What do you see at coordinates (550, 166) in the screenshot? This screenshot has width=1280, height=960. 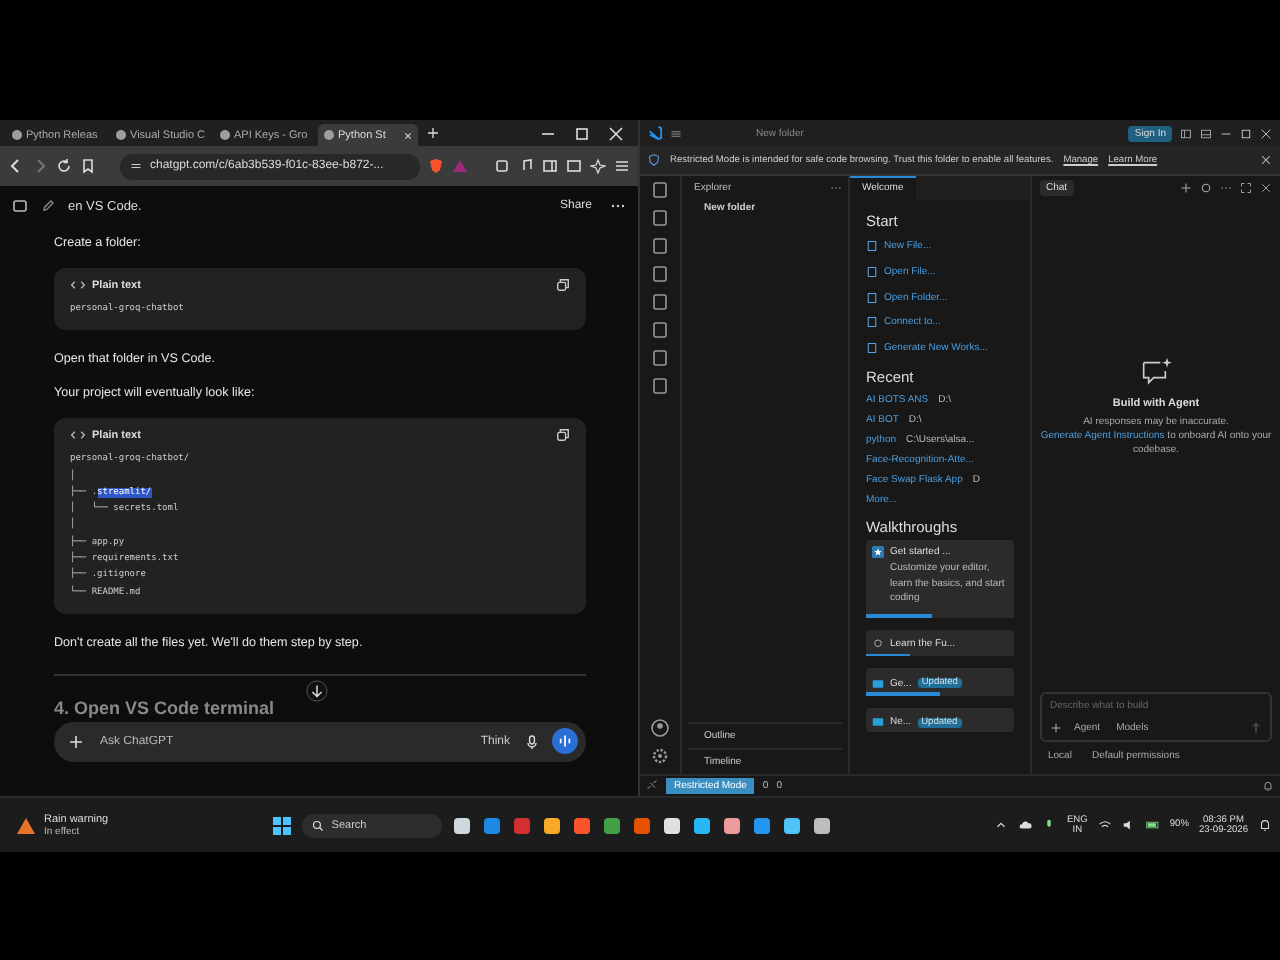 I see `sidebar-icon` at bounding box center [550, 166].